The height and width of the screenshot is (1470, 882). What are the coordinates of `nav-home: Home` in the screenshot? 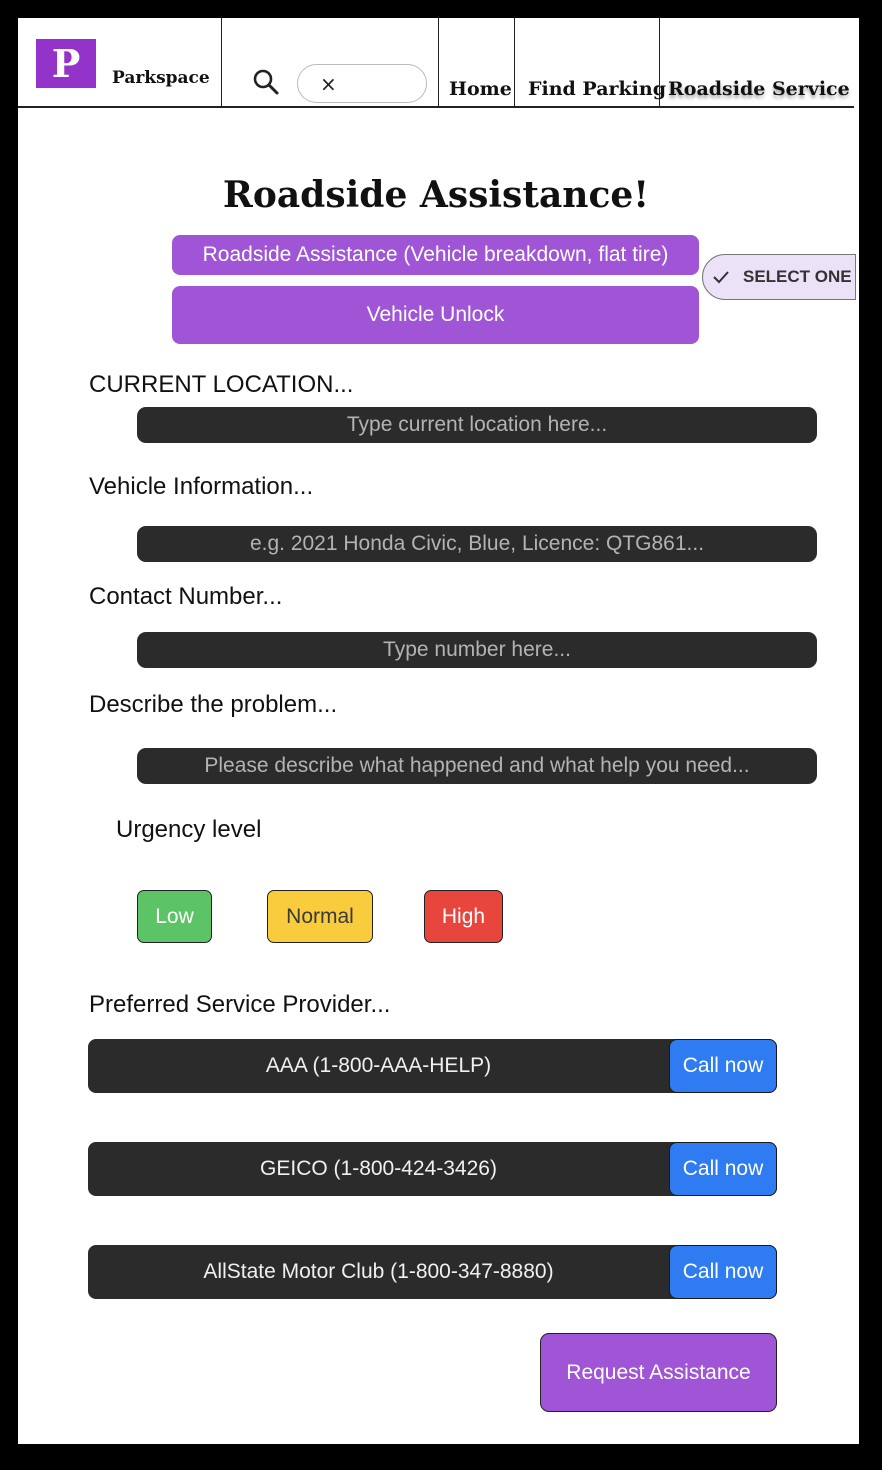 It's located at (480, 89).